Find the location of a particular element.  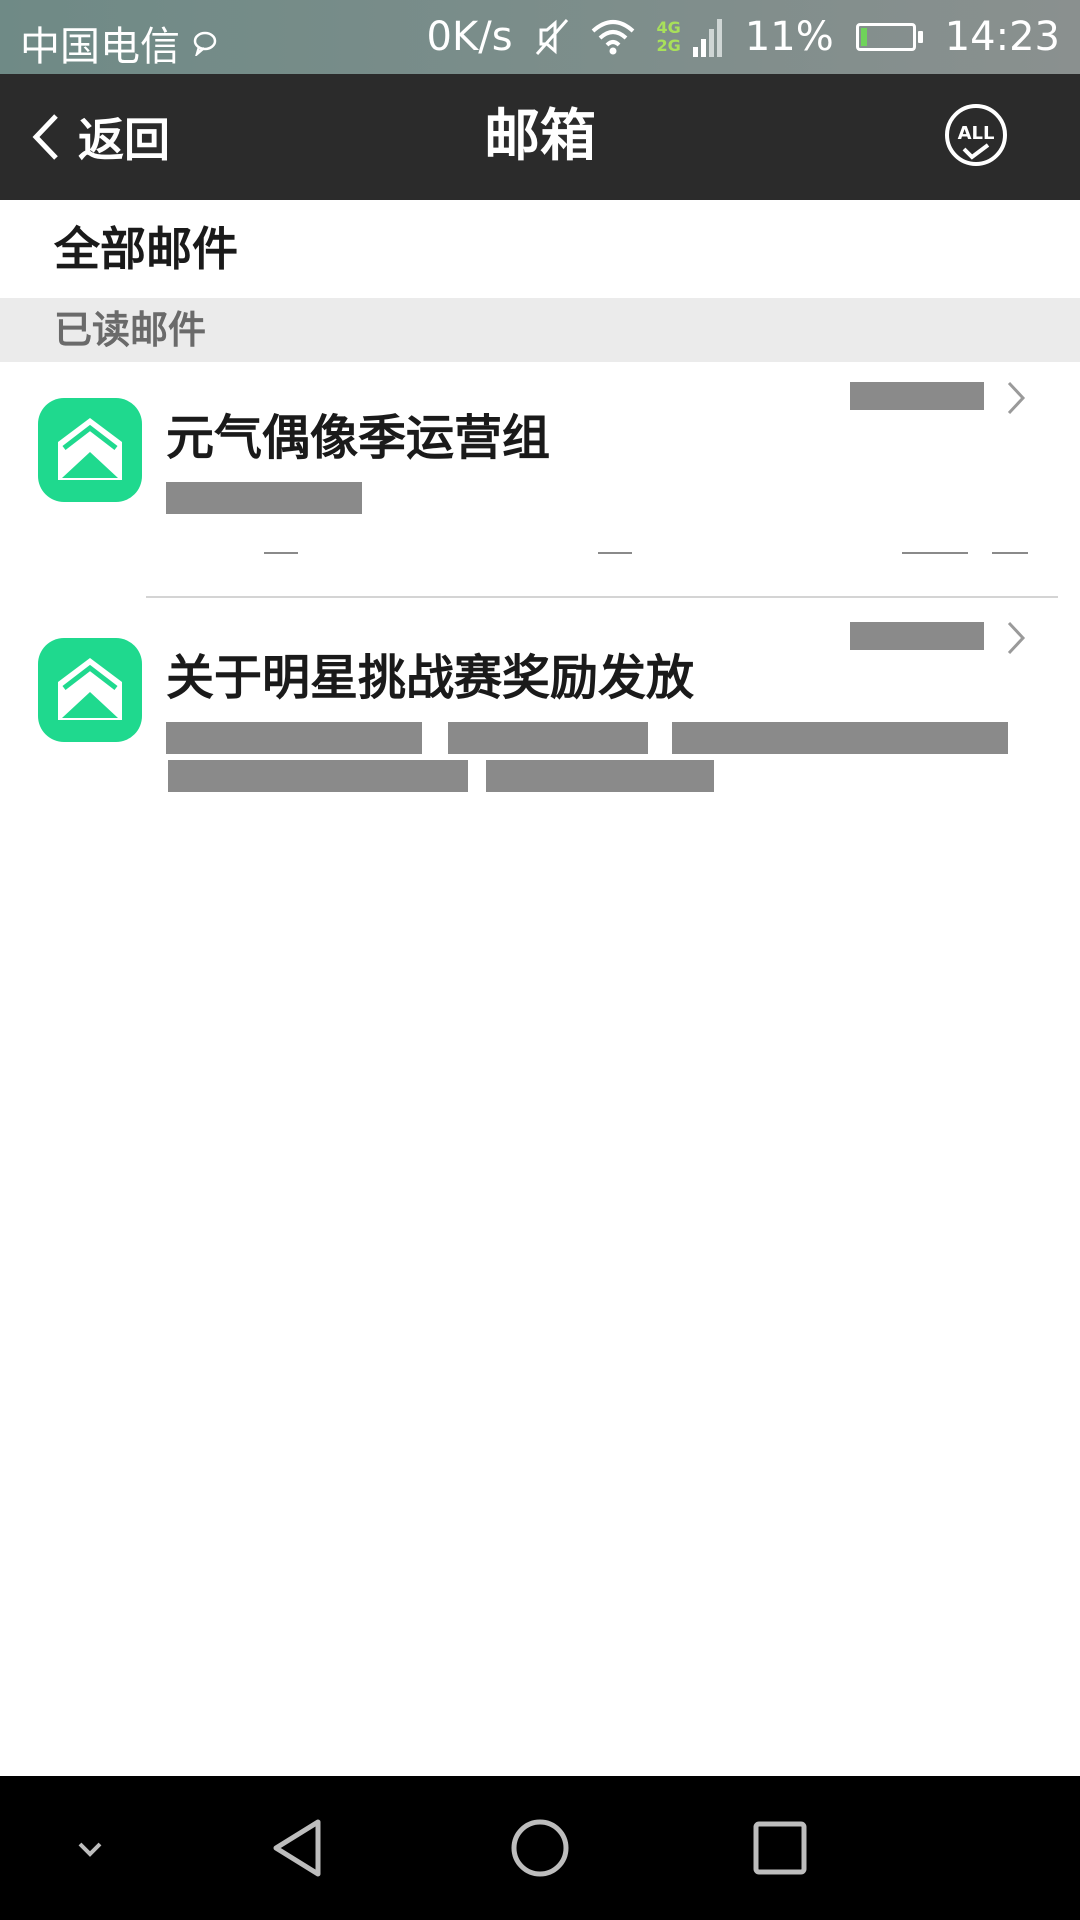

all-mail-heading: 全部邮件 is located at coordinates (146, 249).